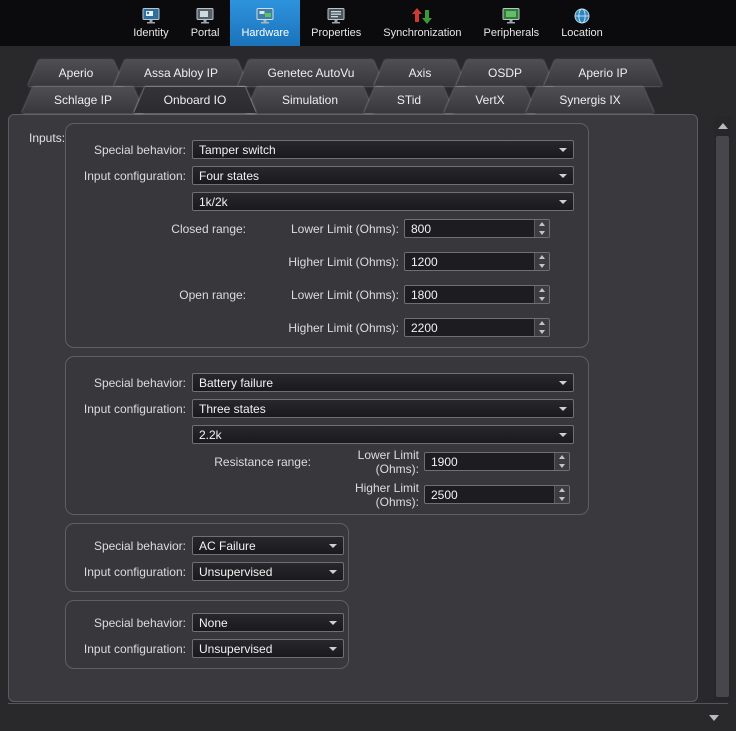  What do you see at coordinates (383, 382) in the screenshot?
I see `special-behavior-dropdown: Battery failure` at bounding box center [383, 382].